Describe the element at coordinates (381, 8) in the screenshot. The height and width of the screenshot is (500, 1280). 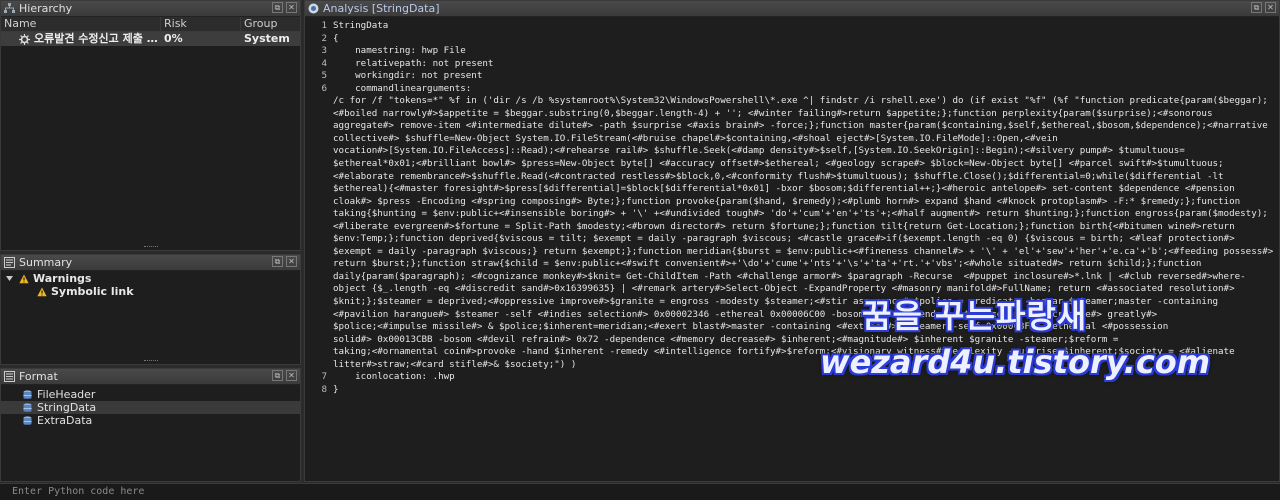
I see `analysis-title: Analysis [StringData]` at that location.